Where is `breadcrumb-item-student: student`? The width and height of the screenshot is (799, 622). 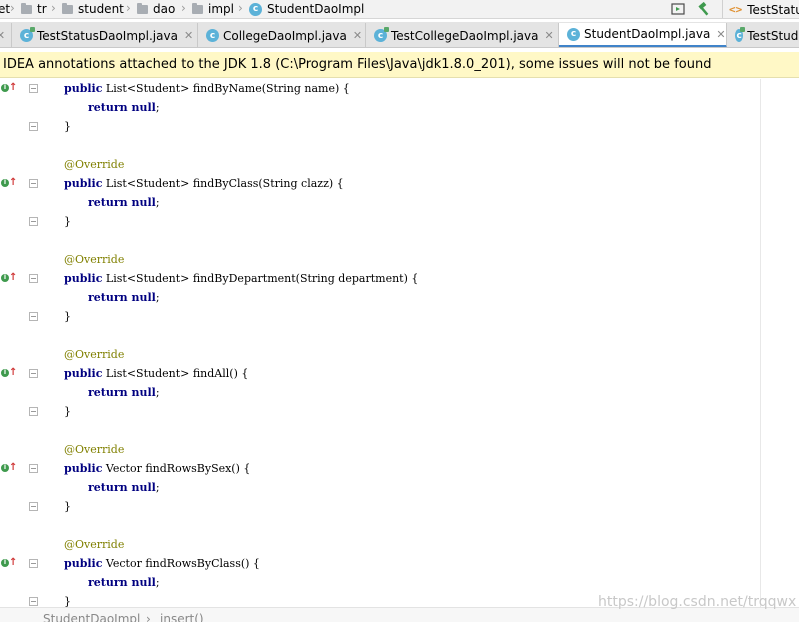
breadcrumb-item-student: student is located at coordinates (93, 9).